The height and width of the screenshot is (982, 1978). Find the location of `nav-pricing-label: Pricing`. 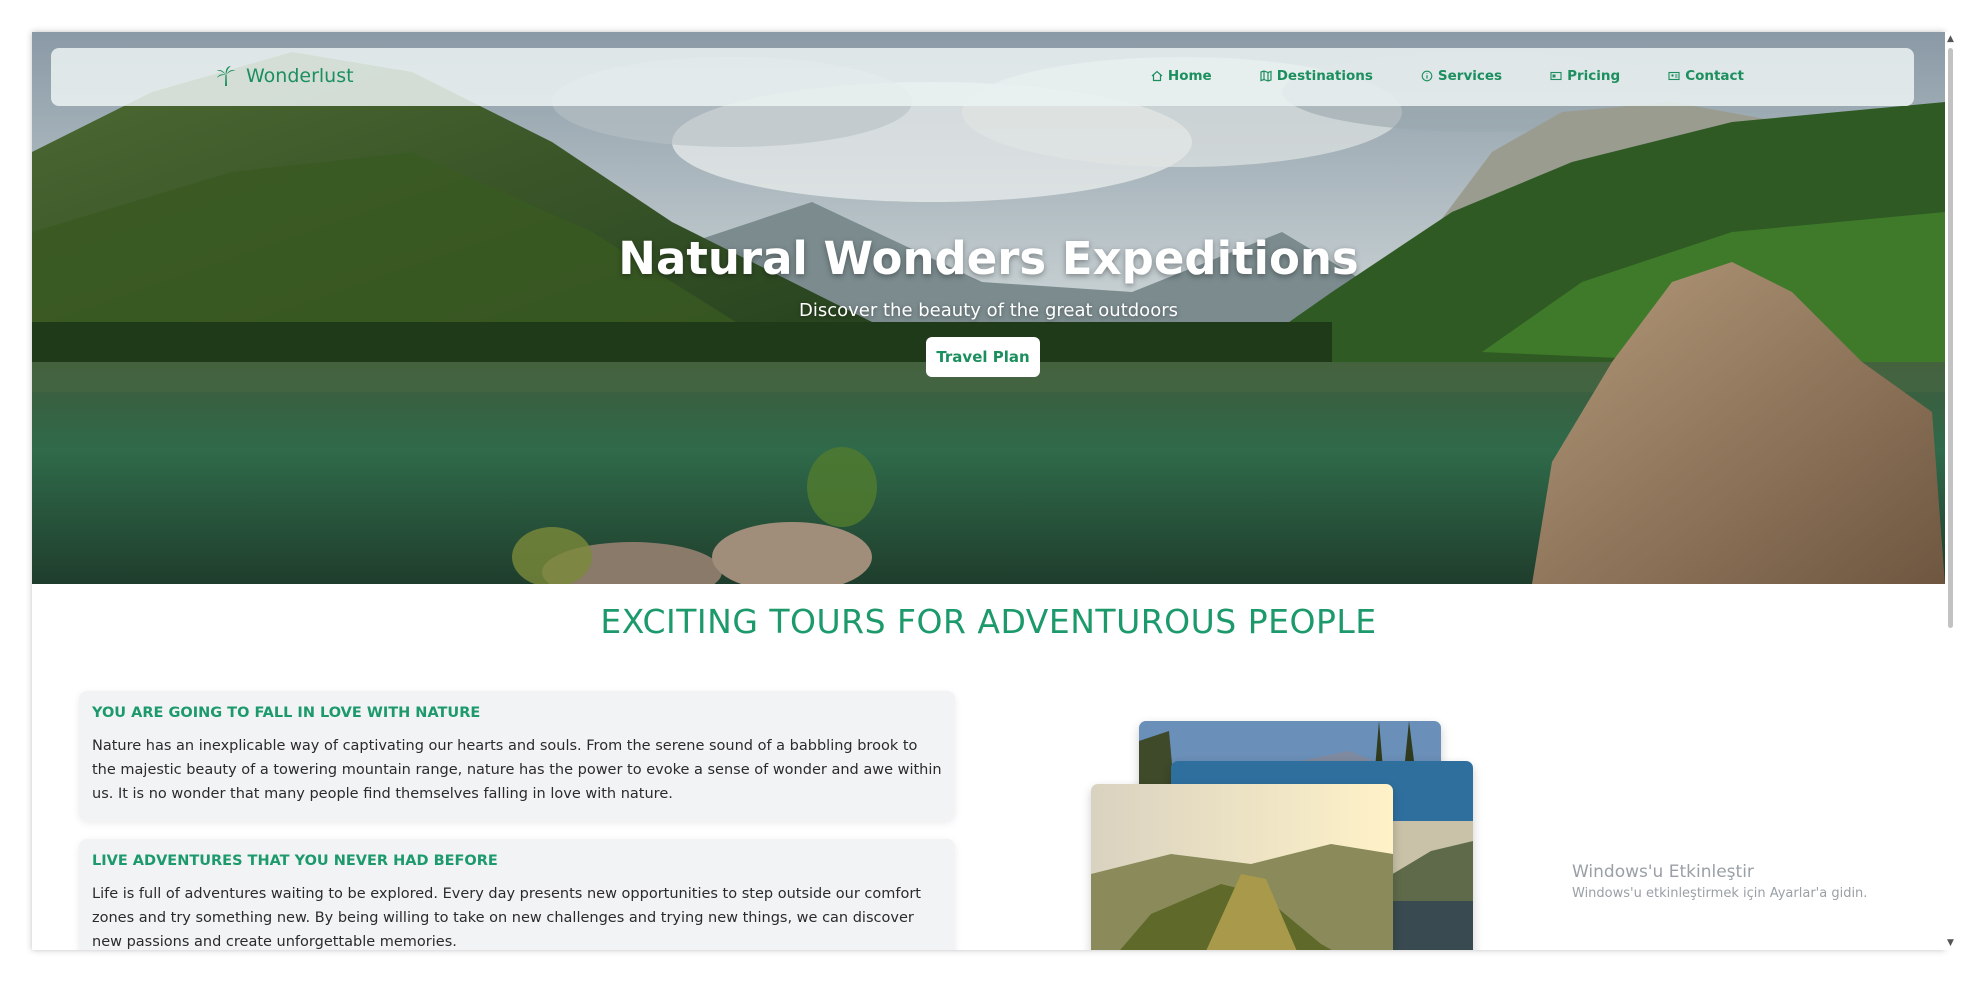

nav-pricing-label: Pricing is located at coordinates (1594, 76).